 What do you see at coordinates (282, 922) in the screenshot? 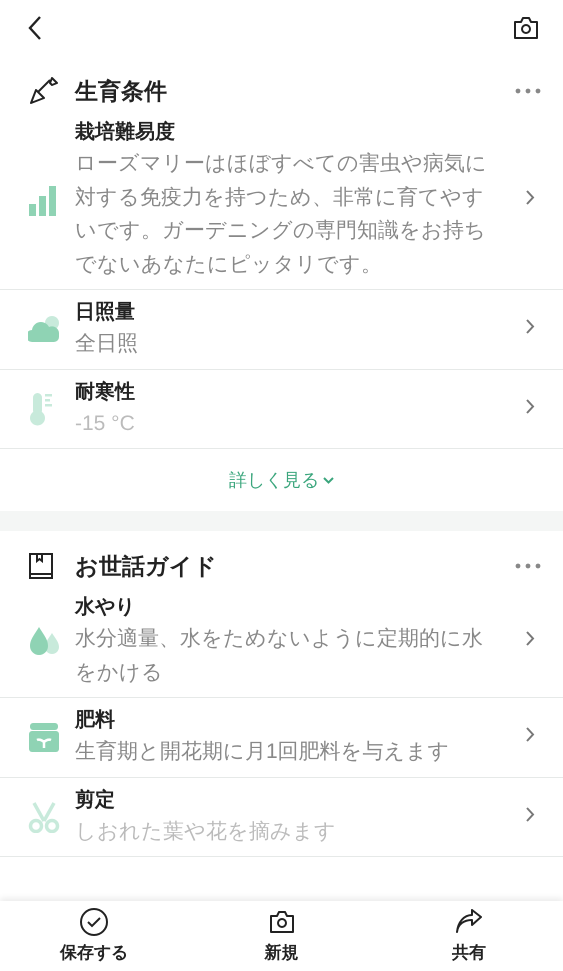
I see `camera-icon` at bounding box center [282, 922].